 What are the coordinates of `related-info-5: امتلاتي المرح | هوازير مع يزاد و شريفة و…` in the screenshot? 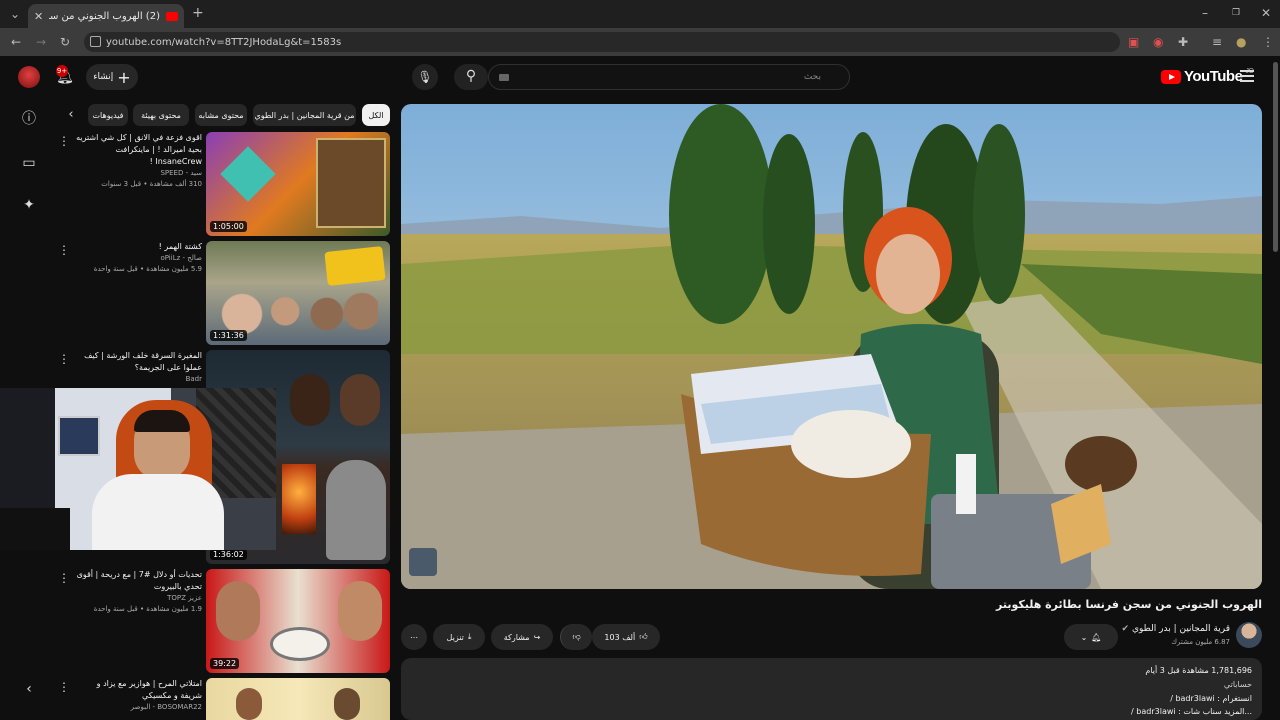 It's located at (139, 695).